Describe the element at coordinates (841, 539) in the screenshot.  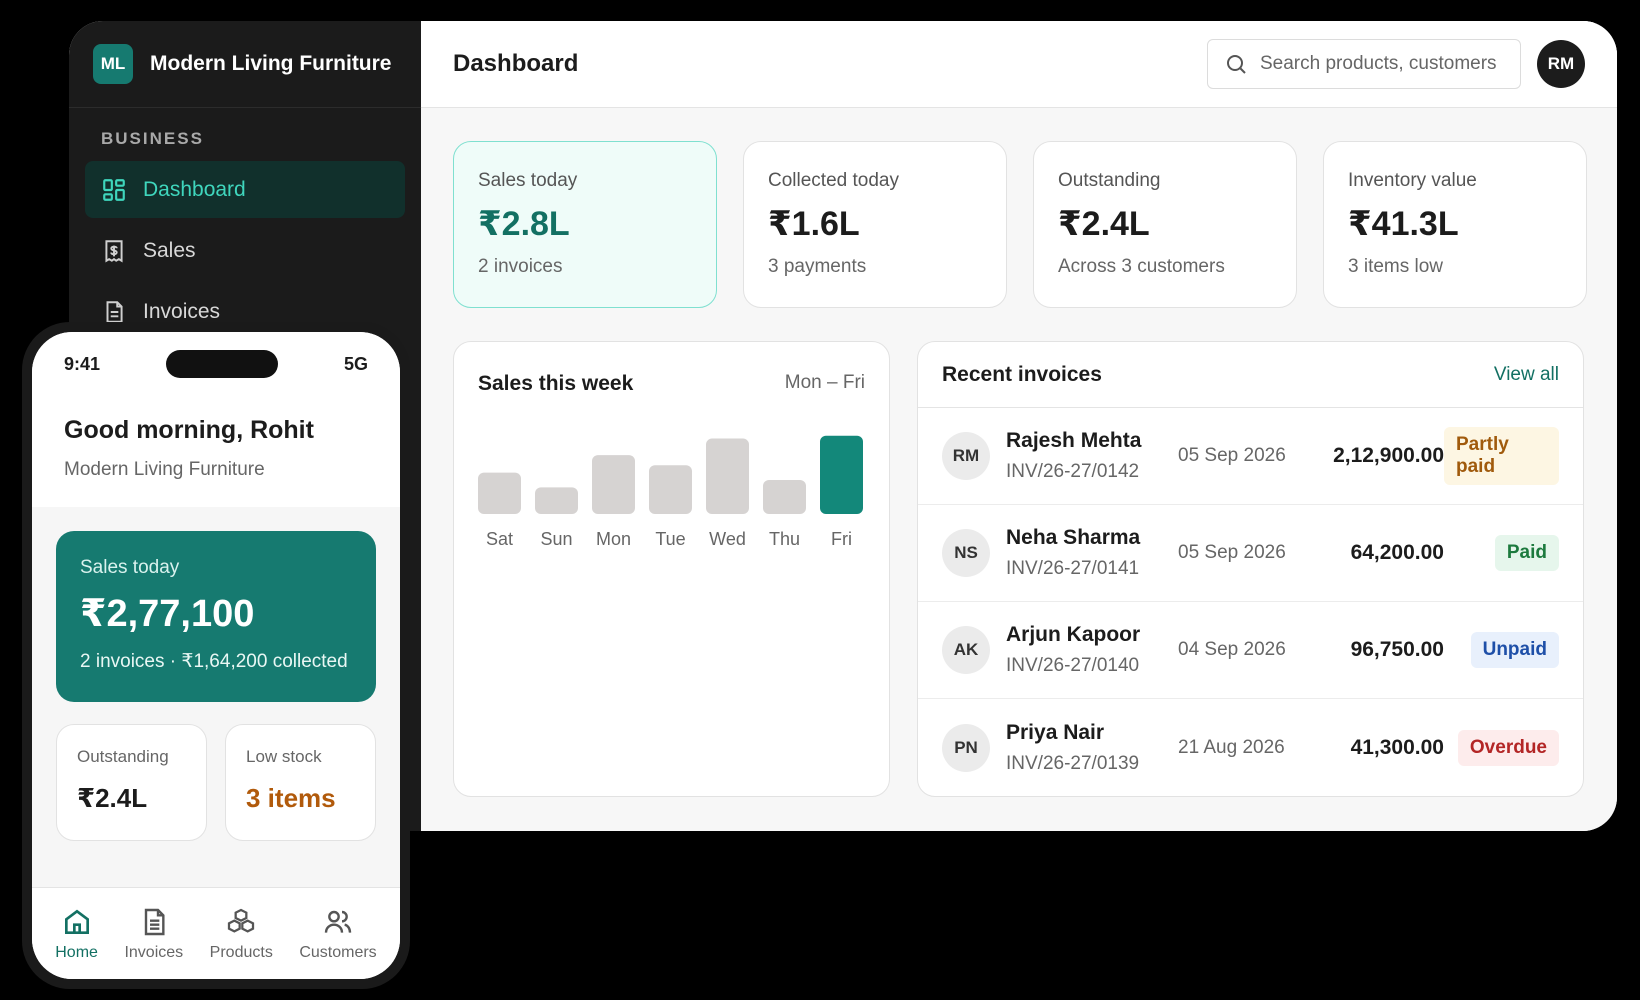
I see `chart-tick-label: Fri` at that location.